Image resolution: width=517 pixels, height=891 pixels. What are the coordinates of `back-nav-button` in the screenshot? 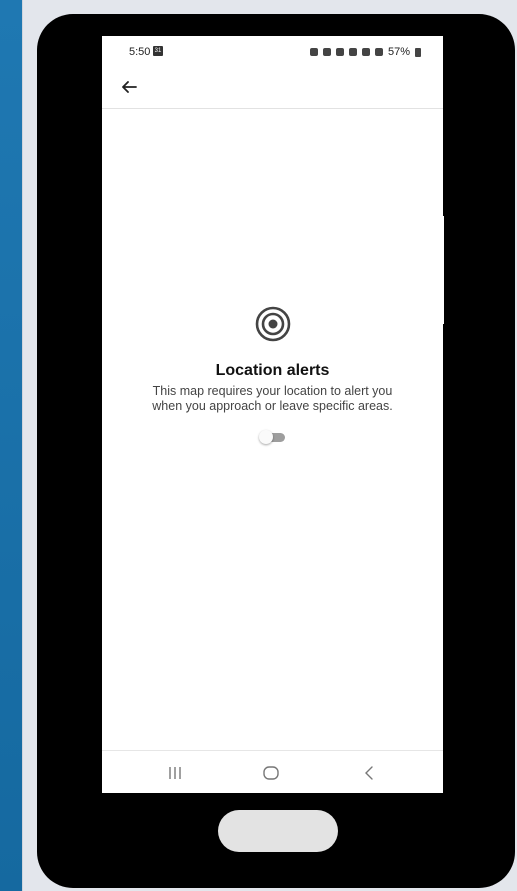 It's located at (370, 773).